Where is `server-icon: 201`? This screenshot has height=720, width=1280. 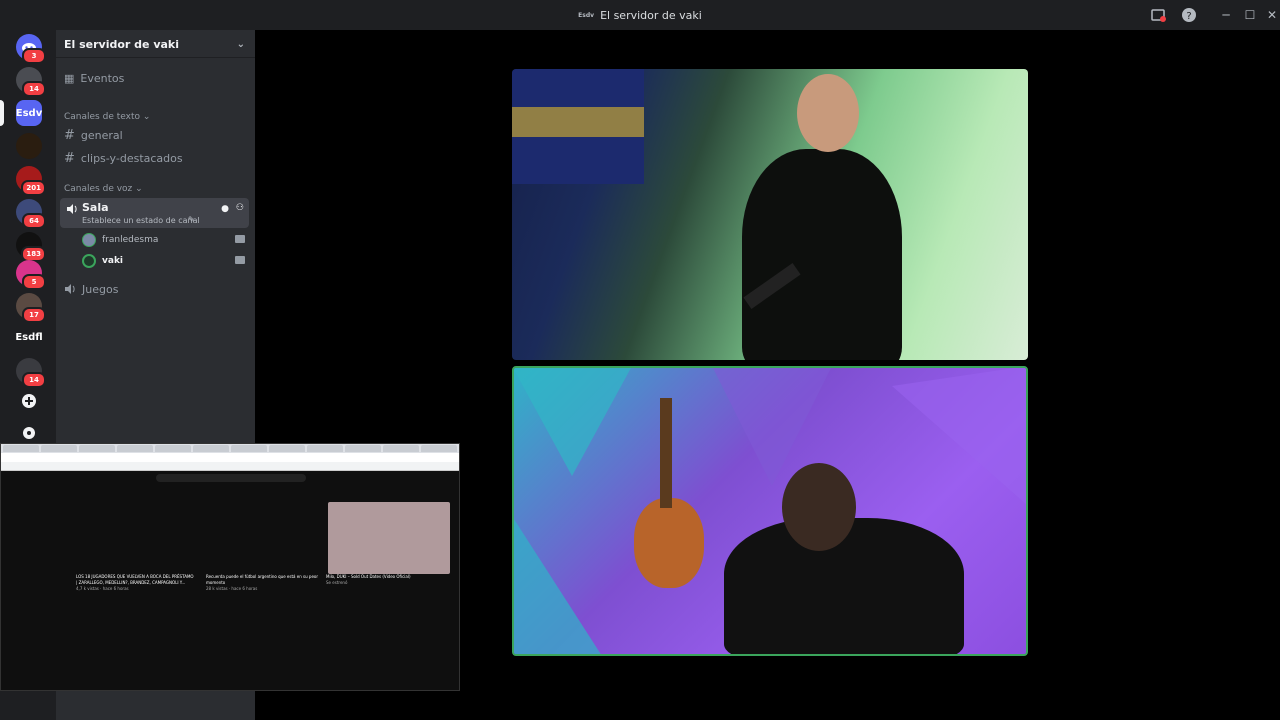
server-icon: 201 is located at coordinates (31, 181).